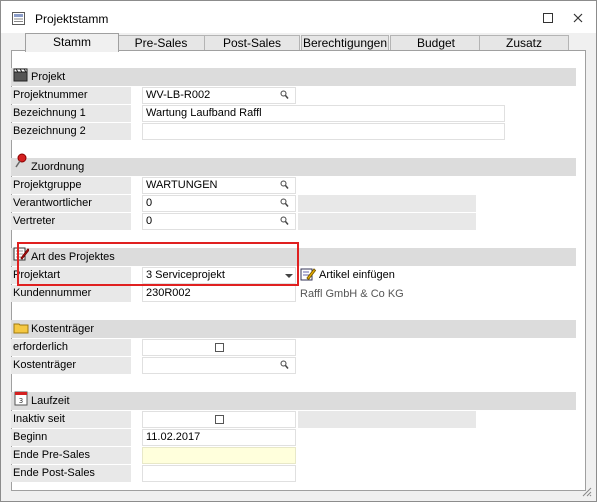 Image resolution: width=597 pixels, height=502 pixels. What do you see at coordinates (71, 419) in the screenshot?
I see `inaktiv-seit-label: Inaktiv seit` at bounding box center [71, 419].